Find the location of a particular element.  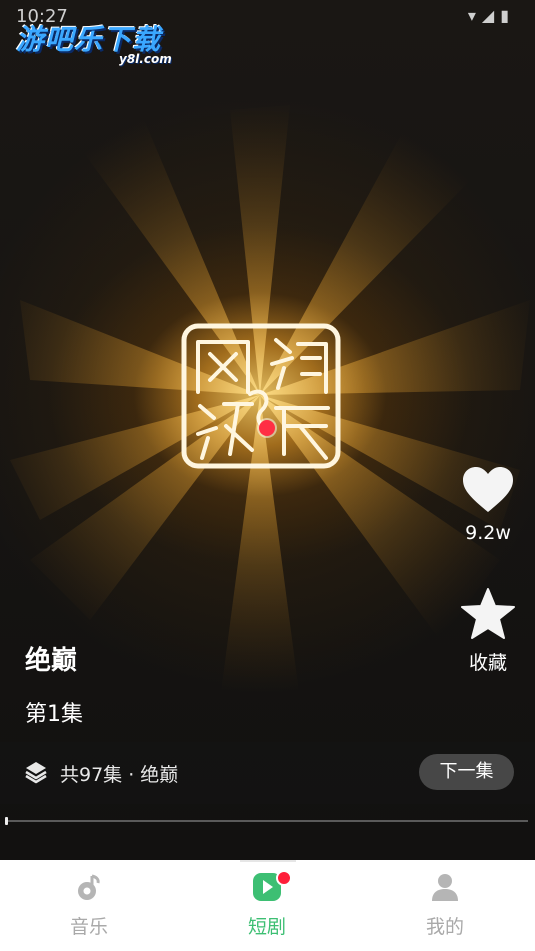

tab-mine-label: 我的 is located at coordinates (444, 927).